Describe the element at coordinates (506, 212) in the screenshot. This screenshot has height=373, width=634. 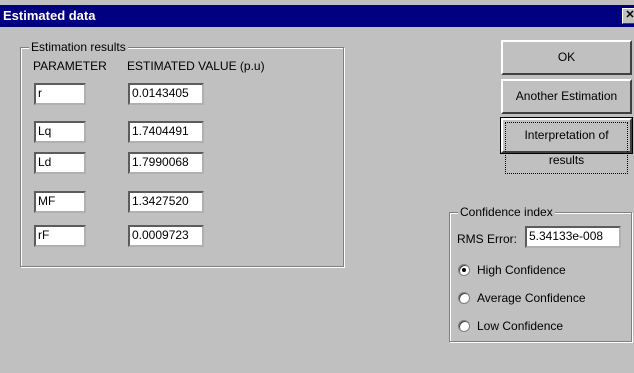
I see `confidence-index-title: Confidence index` at that location.